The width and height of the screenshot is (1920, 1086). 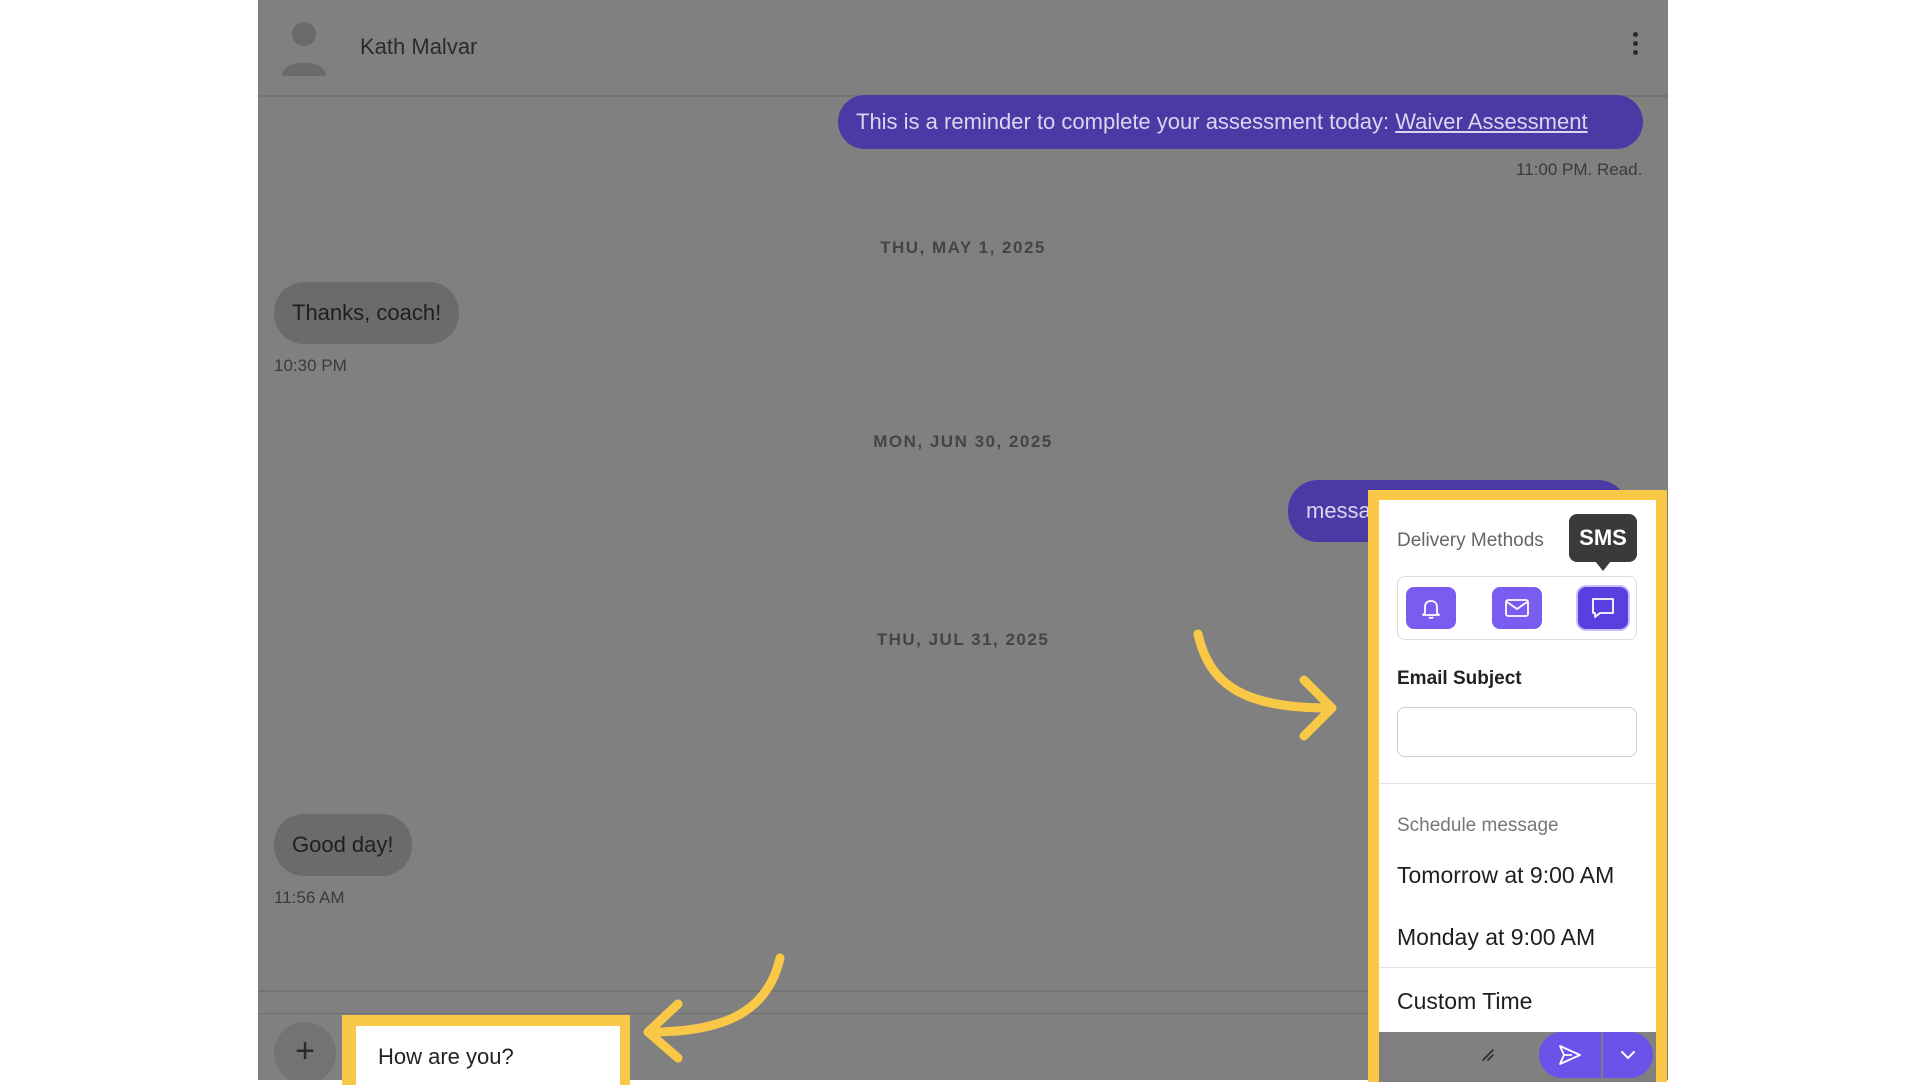 I want to click on send-options-button, so click(x=1628, y=1055).